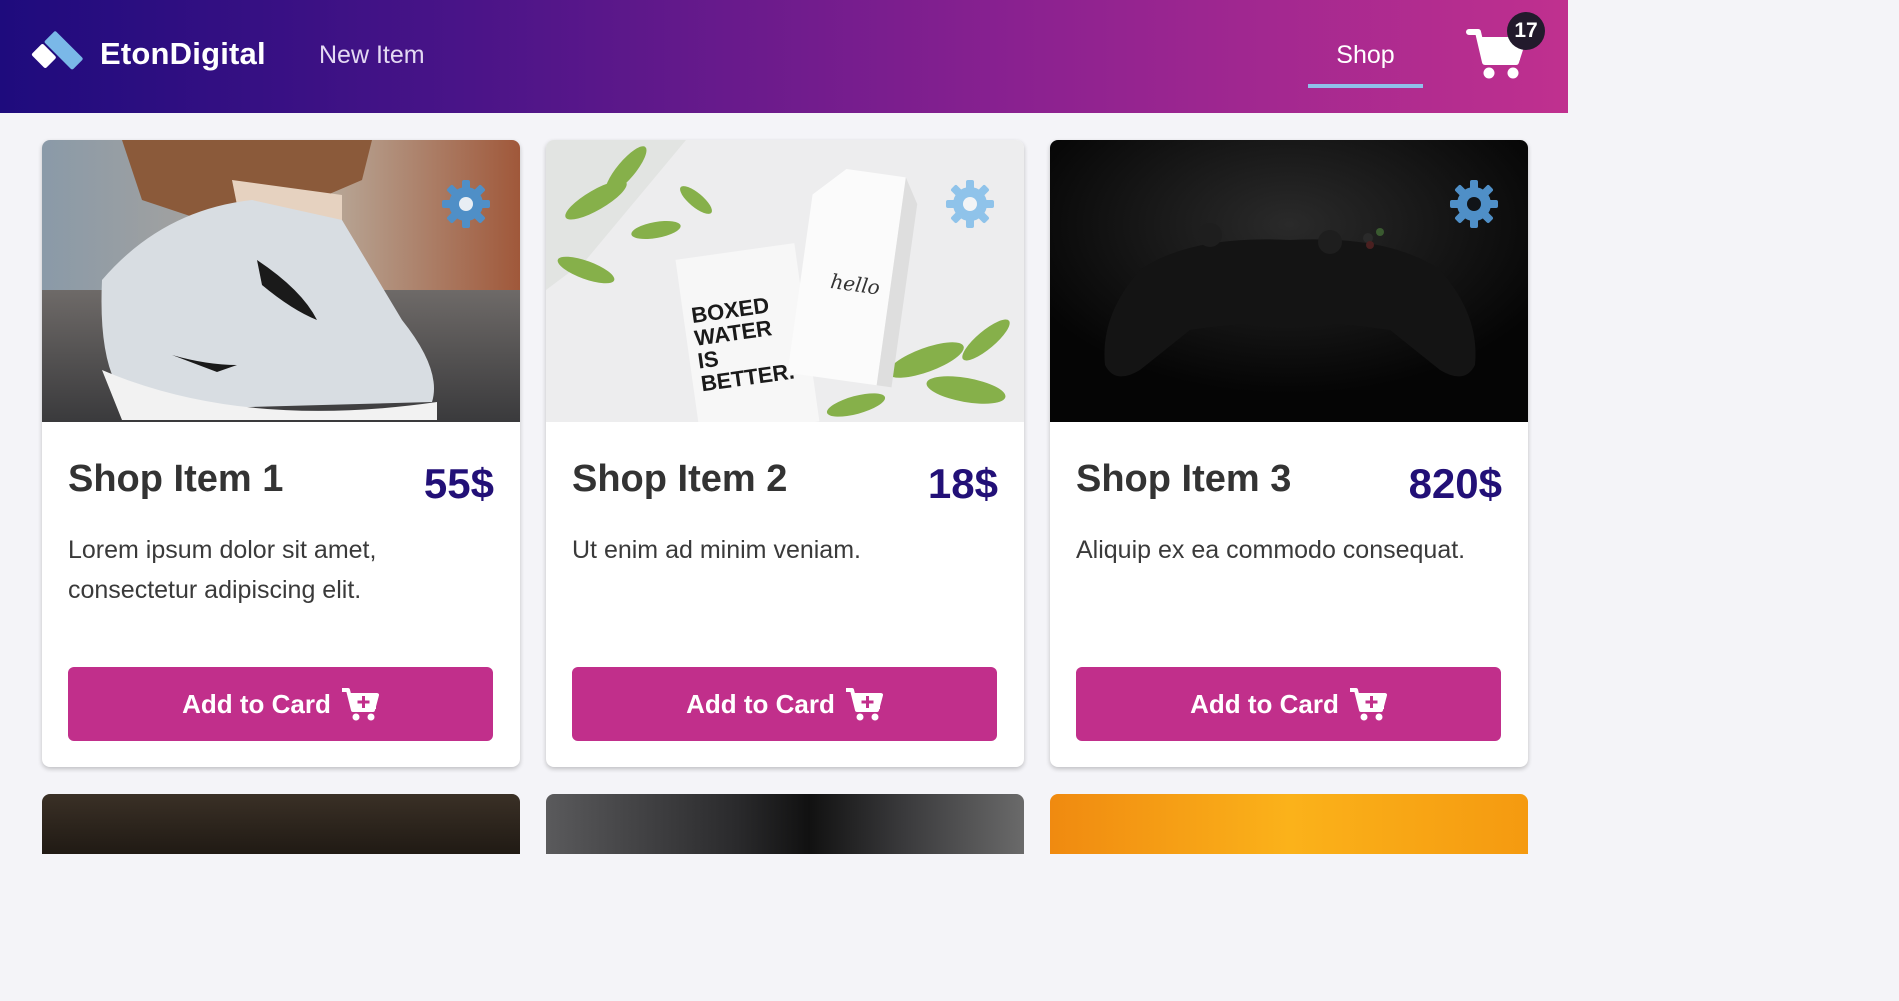  I want to click on product-price: 55$, so click(458, 483).